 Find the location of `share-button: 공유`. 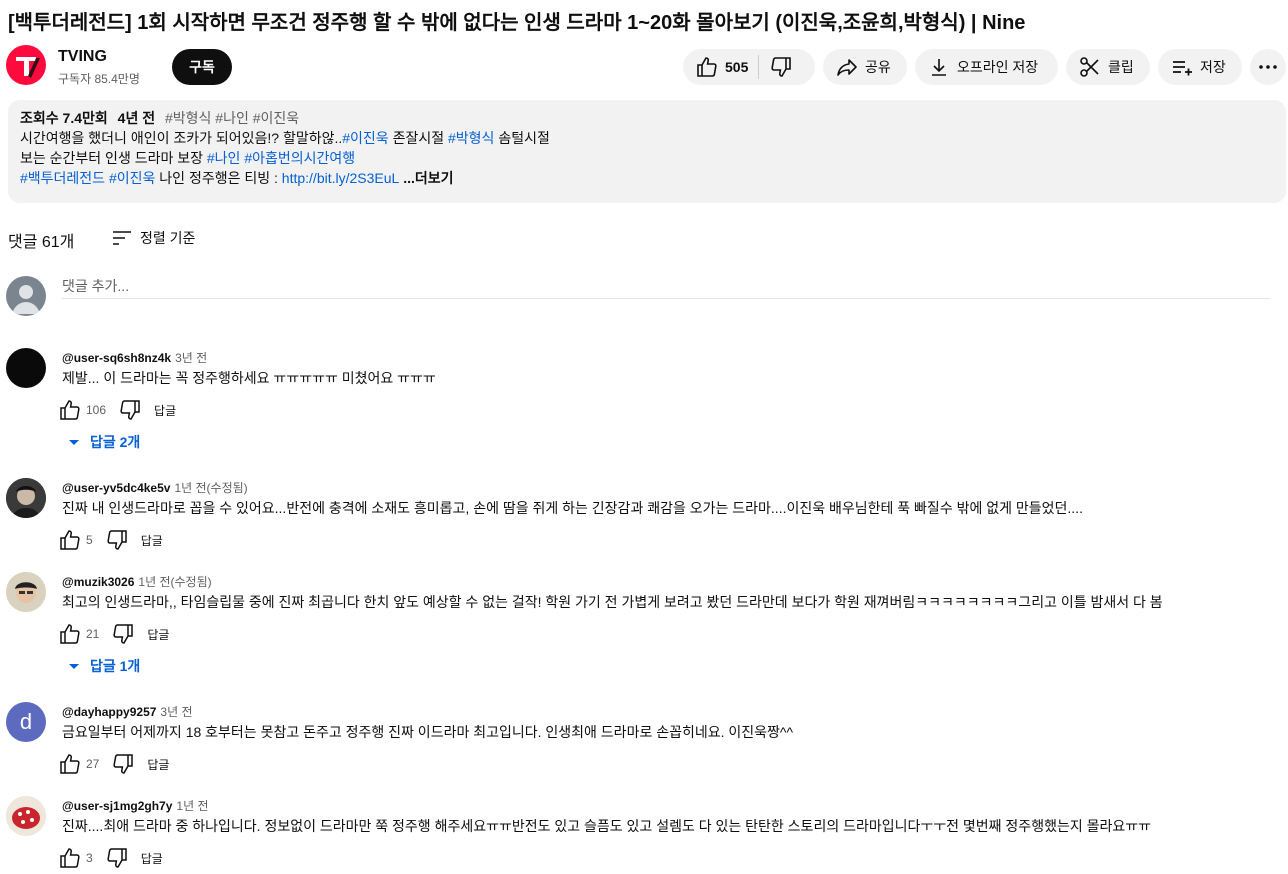

share-button: 공유 is located at coordinates (865, 67).